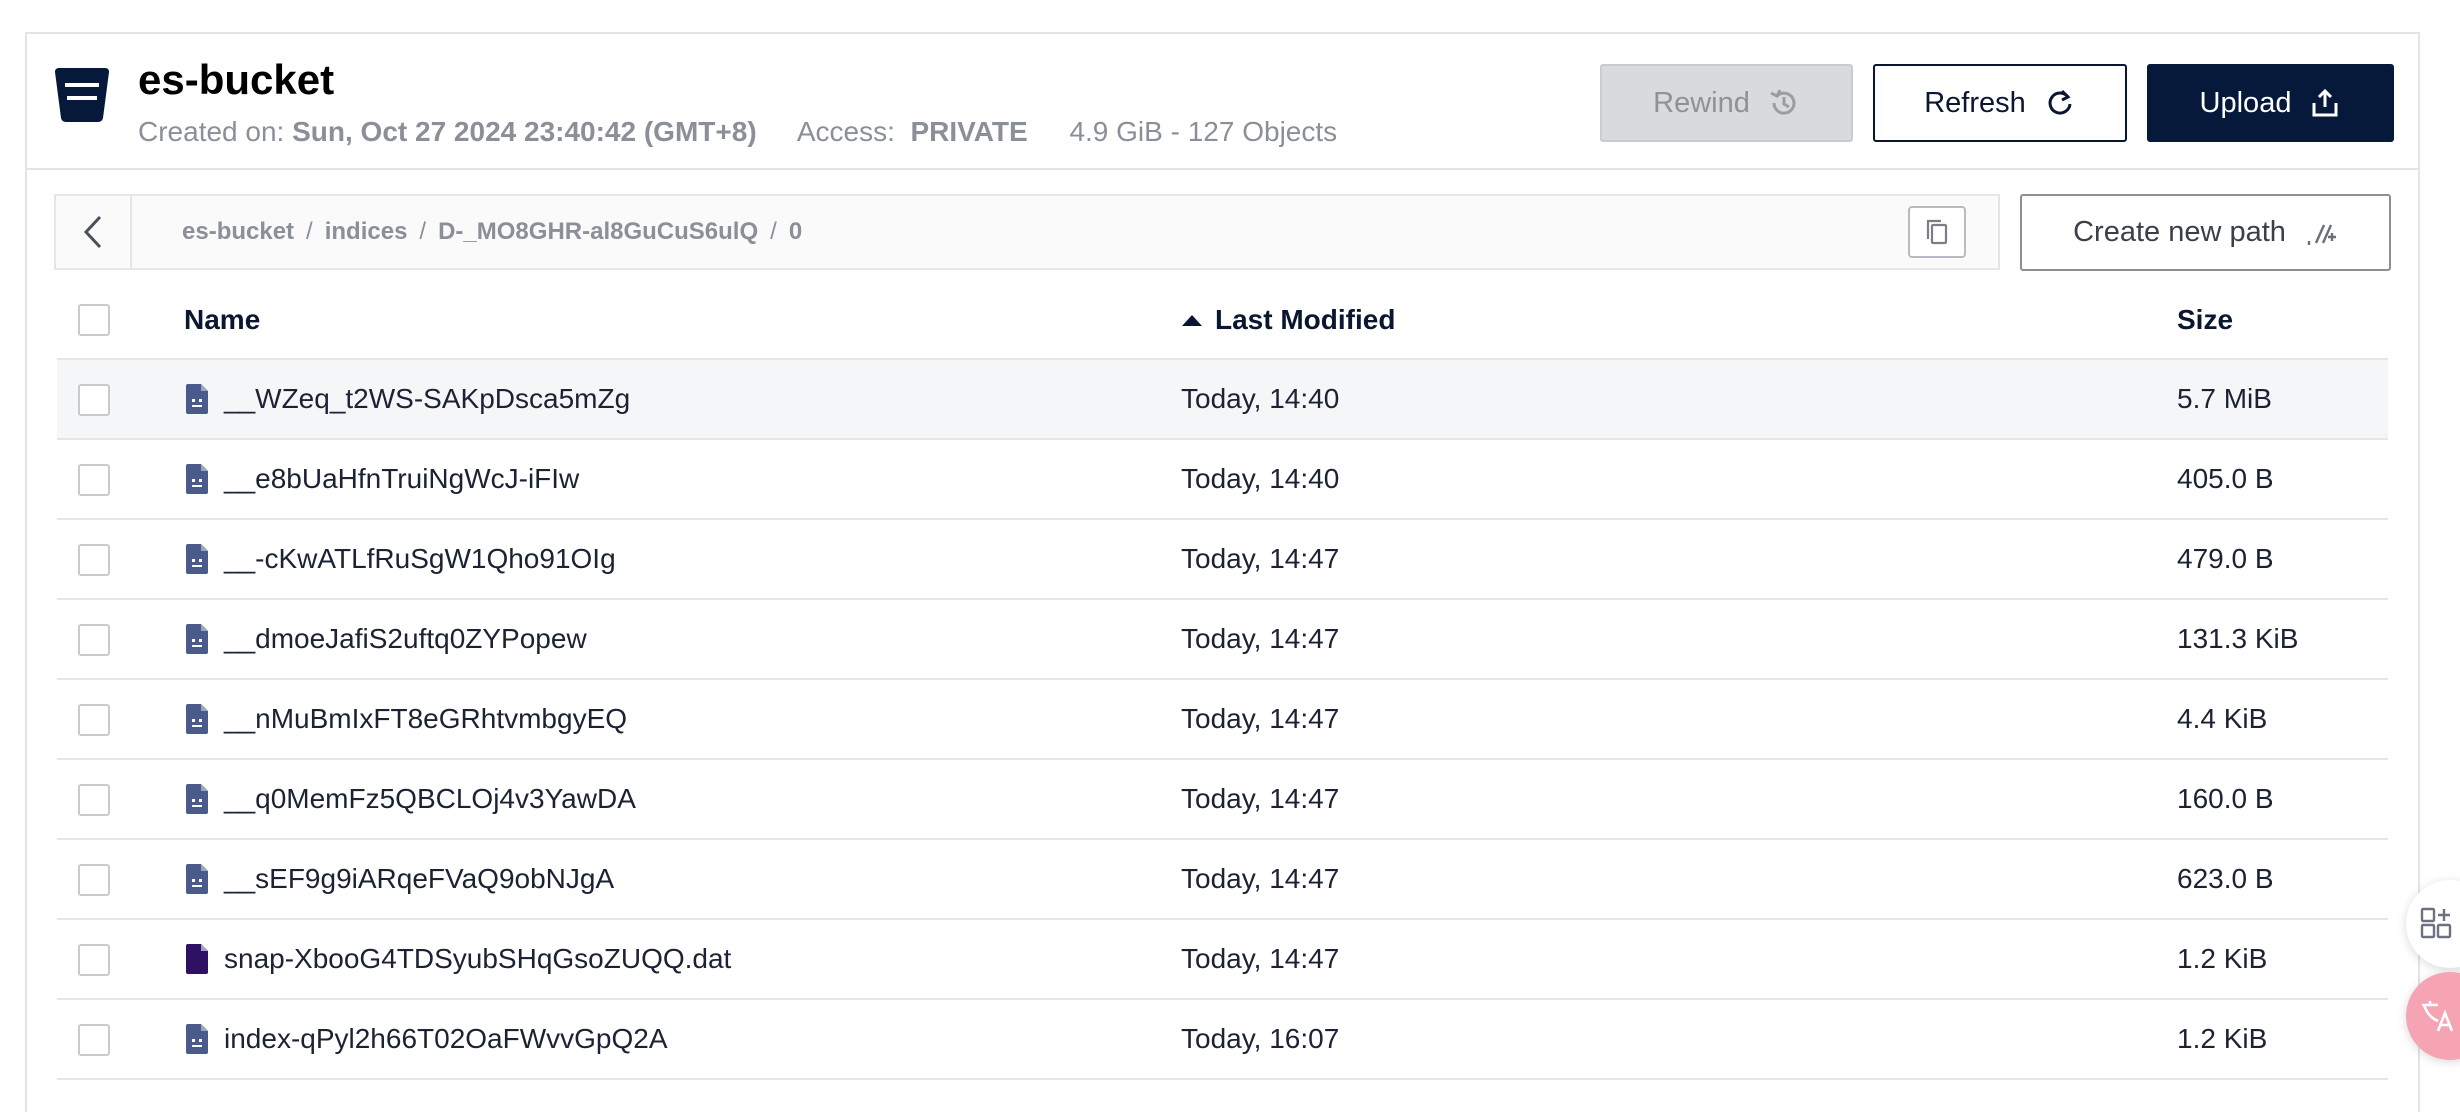  Describe the element at coordinates (1192, 320) in the screenshot. I see `sort-ascending-icon` at that location.